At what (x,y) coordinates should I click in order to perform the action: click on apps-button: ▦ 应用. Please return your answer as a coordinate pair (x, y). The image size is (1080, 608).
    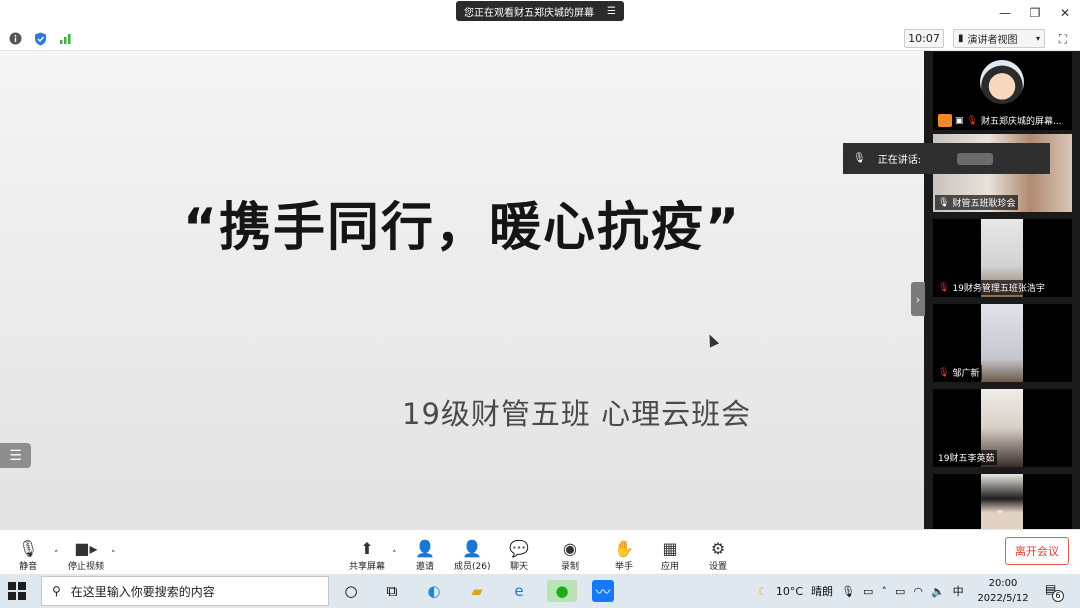
    Looking at the image, I should click on (670, 555).